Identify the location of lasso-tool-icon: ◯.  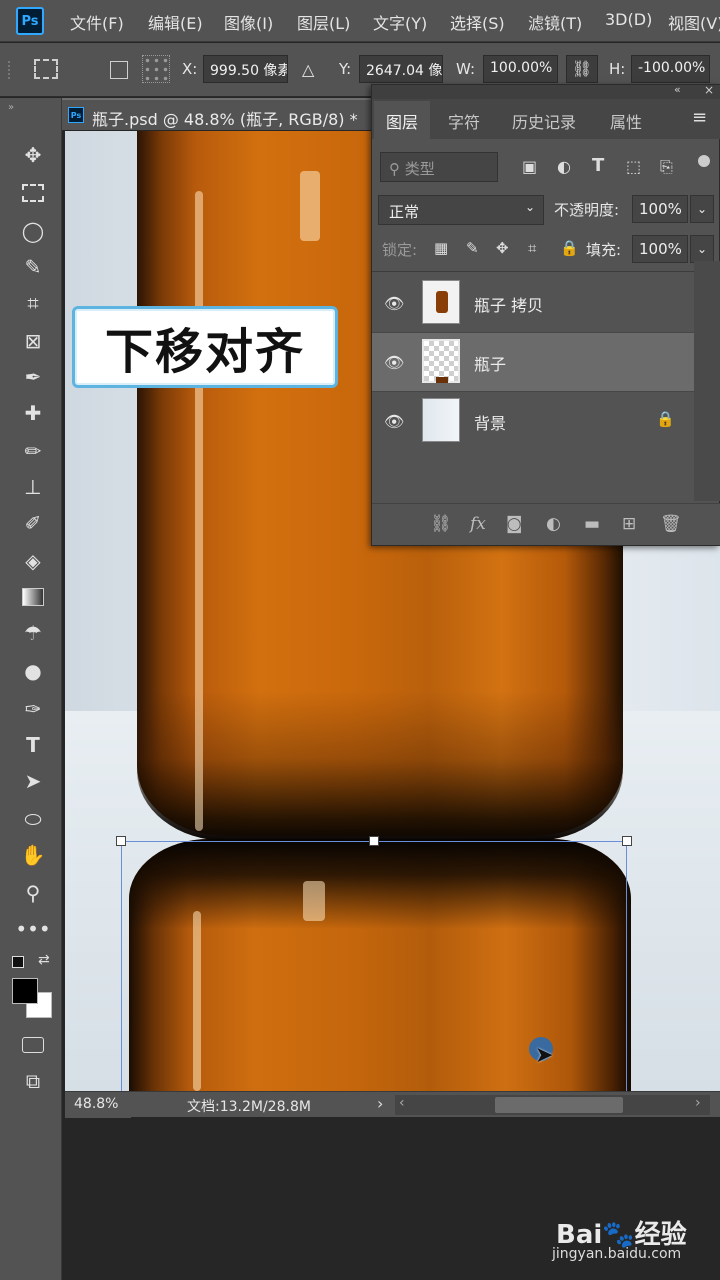
(33, 231).